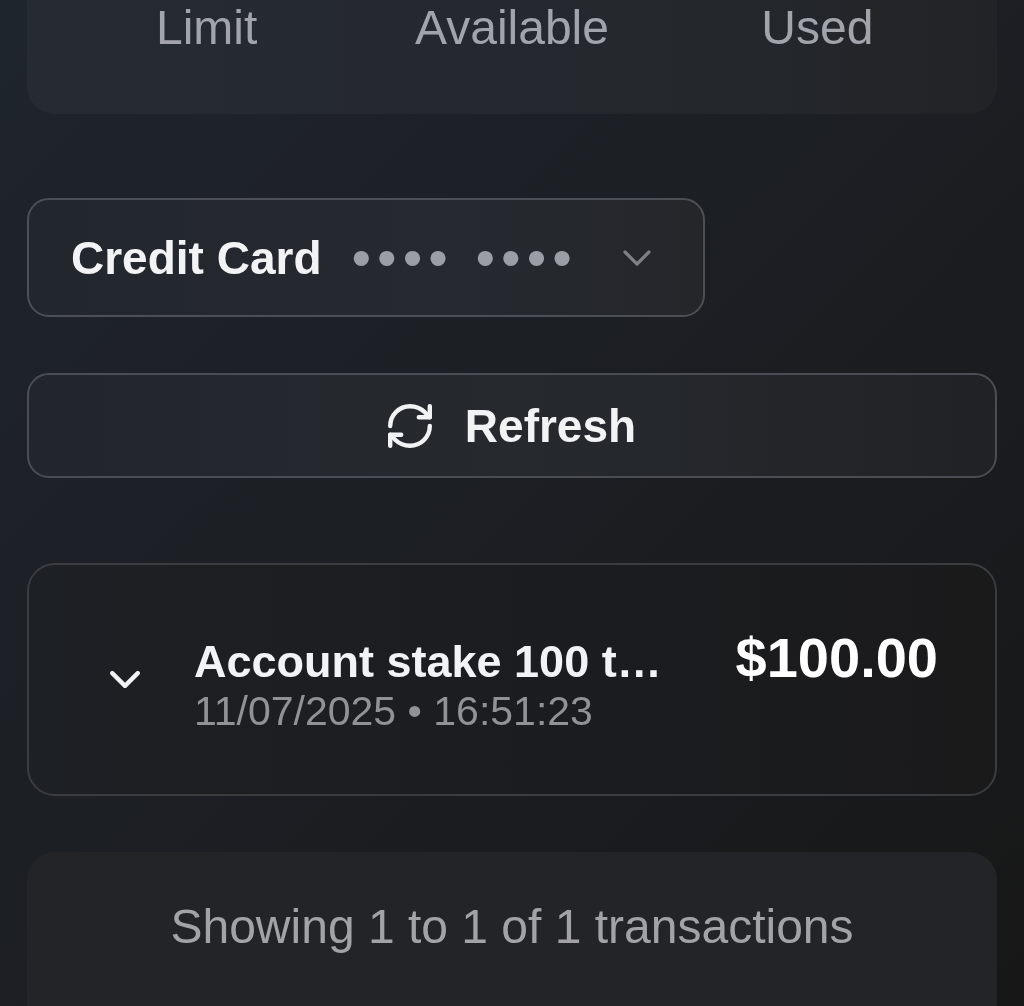 The height and width of the screenshot is (1006, 1024). I want to click on stat-label: Used, so click(817, 28).